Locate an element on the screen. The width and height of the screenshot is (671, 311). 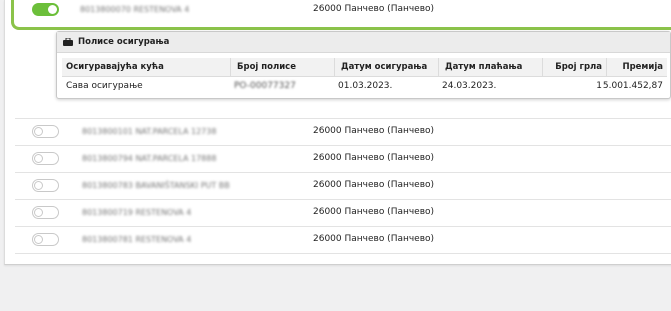
policies-title: Полисе осигурања is located at coordinates (124, 42).